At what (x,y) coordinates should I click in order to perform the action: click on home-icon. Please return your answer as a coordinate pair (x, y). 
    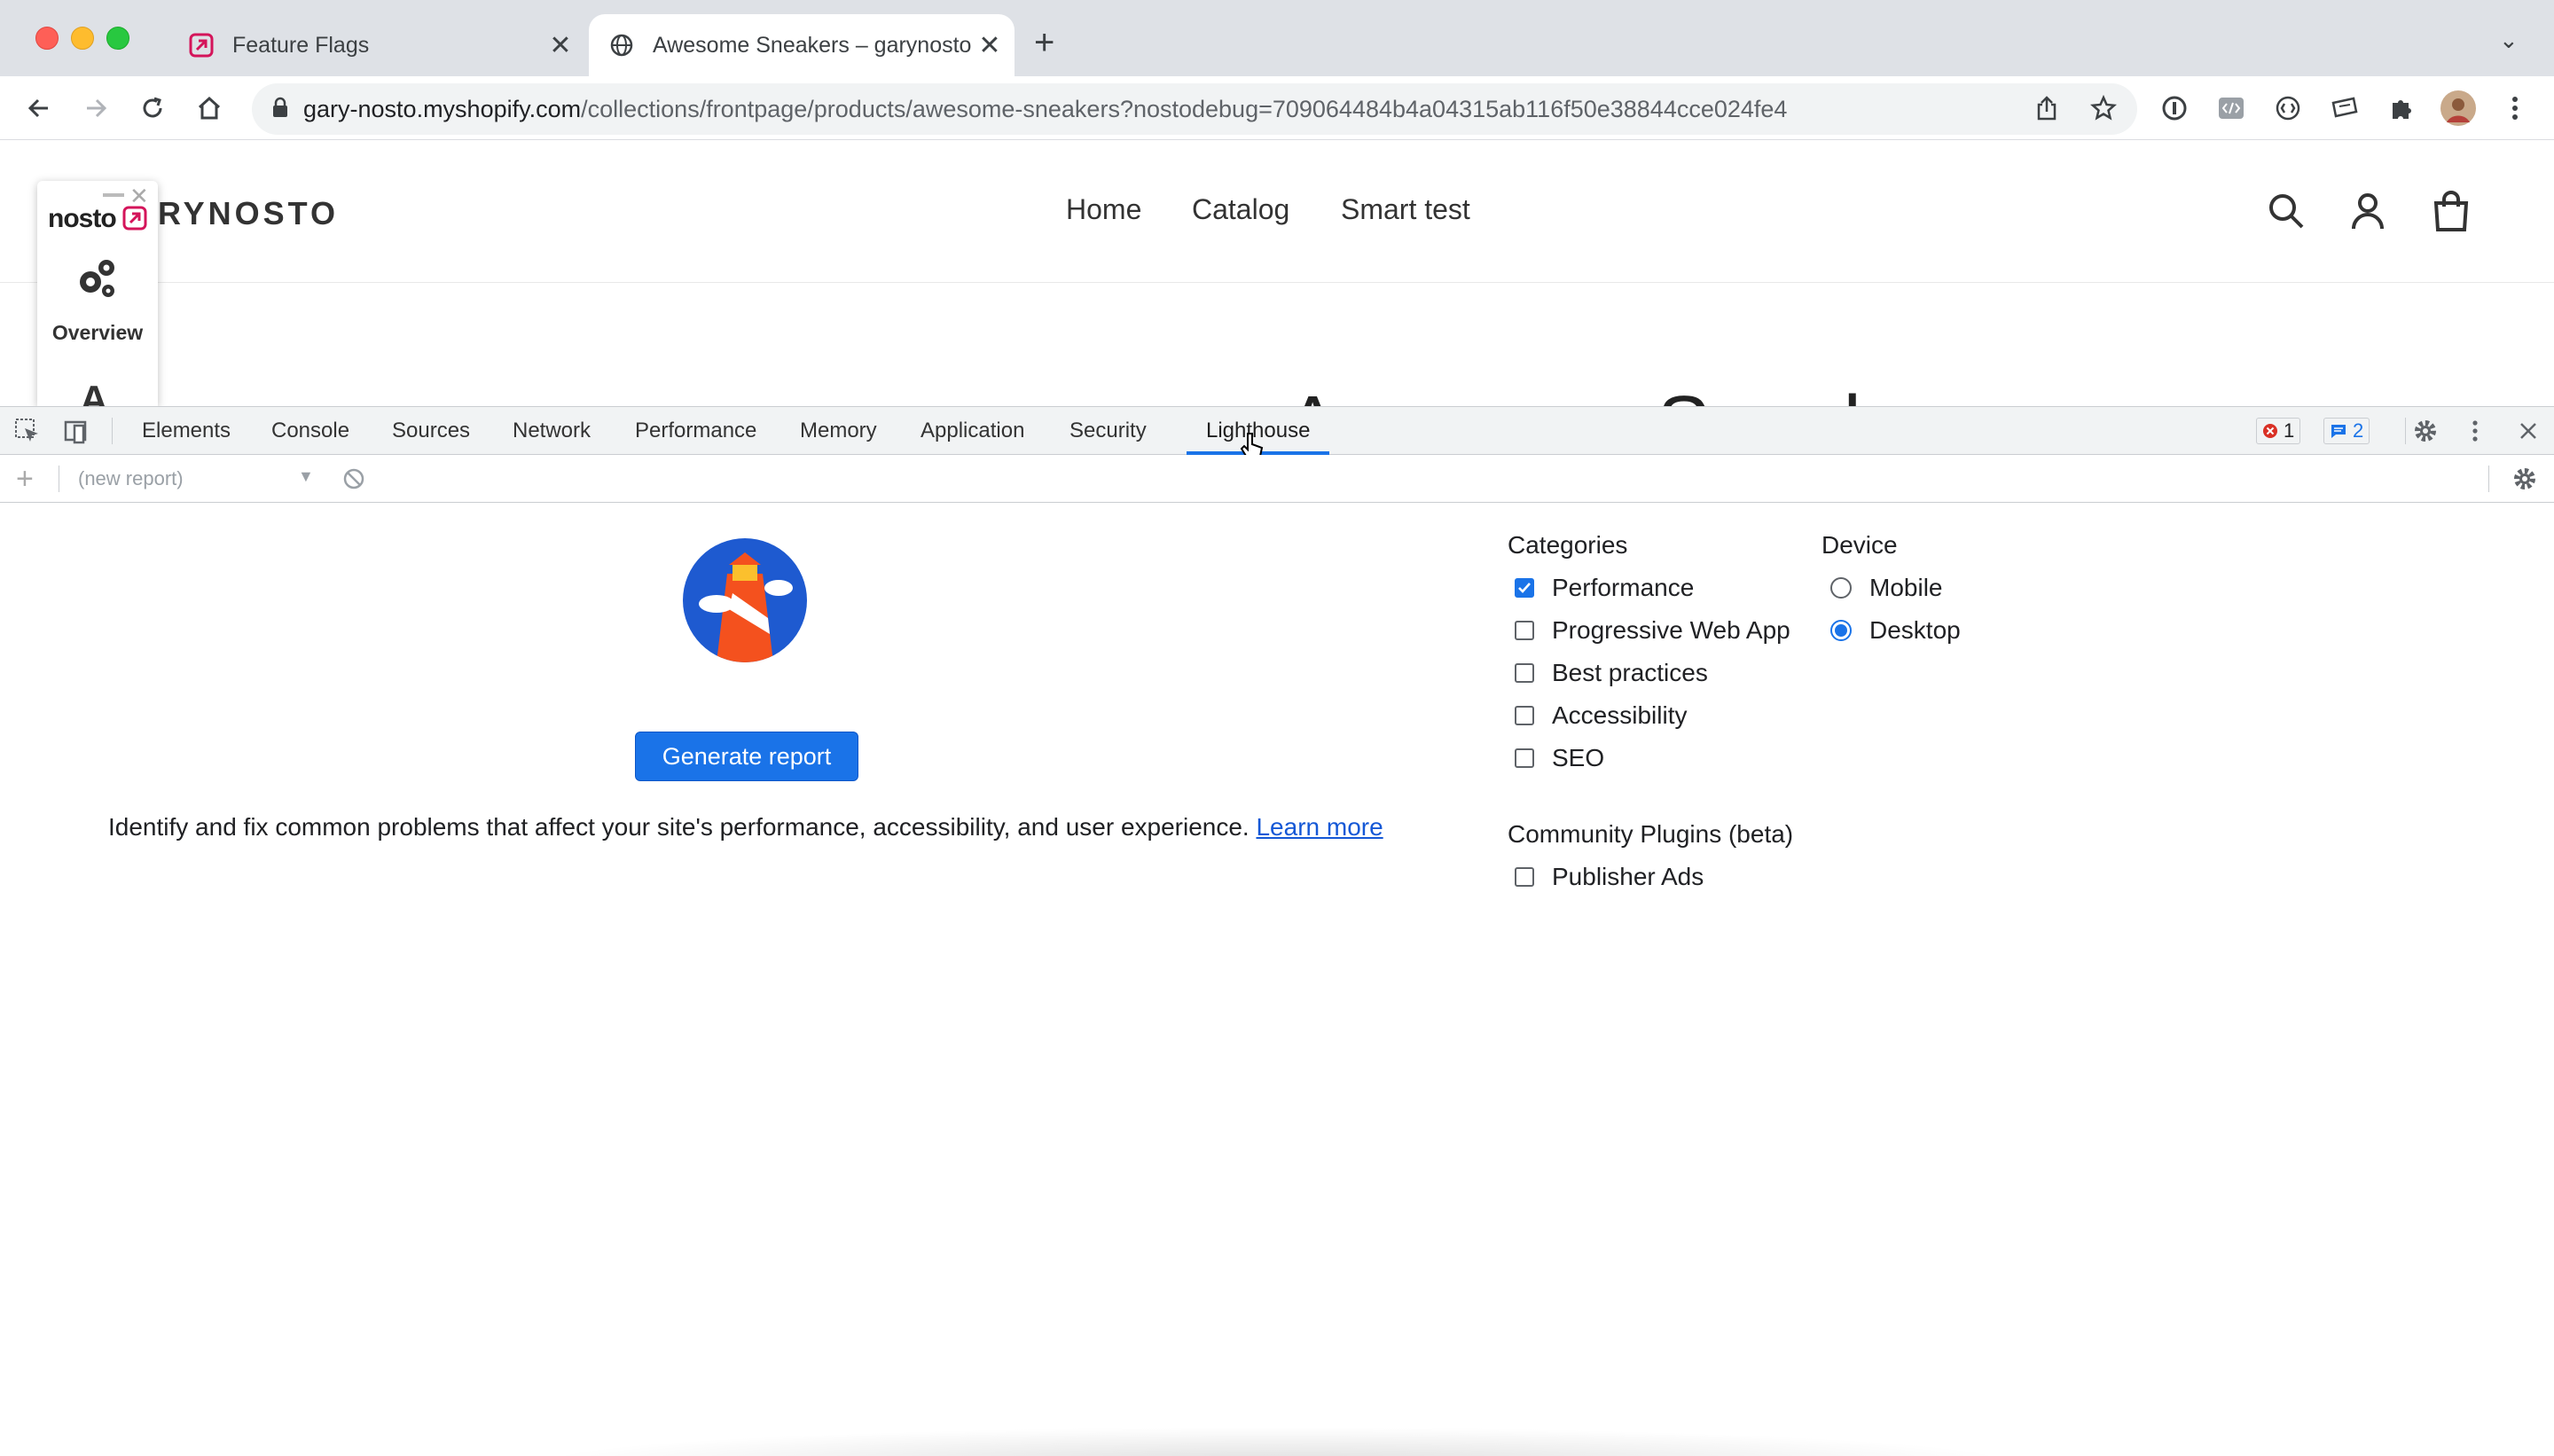
    Looking at the image, I should click on (209, 108).